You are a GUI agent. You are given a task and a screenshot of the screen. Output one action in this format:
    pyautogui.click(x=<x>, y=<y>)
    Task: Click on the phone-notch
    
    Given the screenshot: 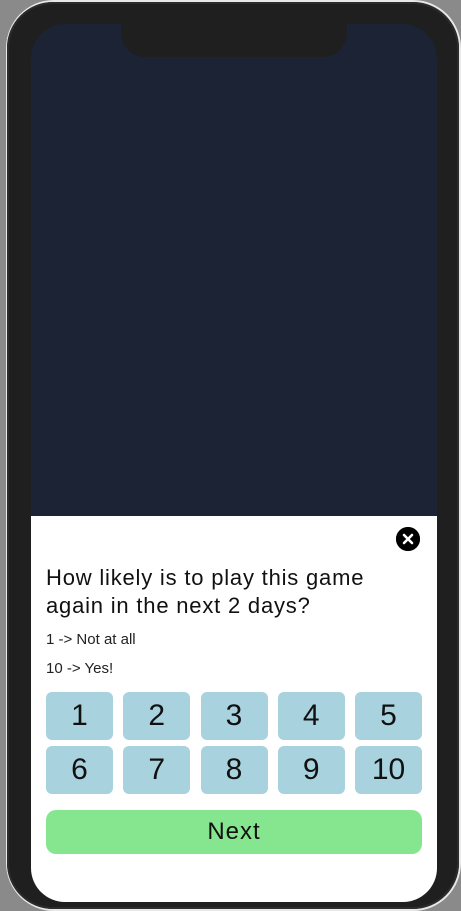 What is the action you would take?
    pyautogui.click(x=234, y=40)
    